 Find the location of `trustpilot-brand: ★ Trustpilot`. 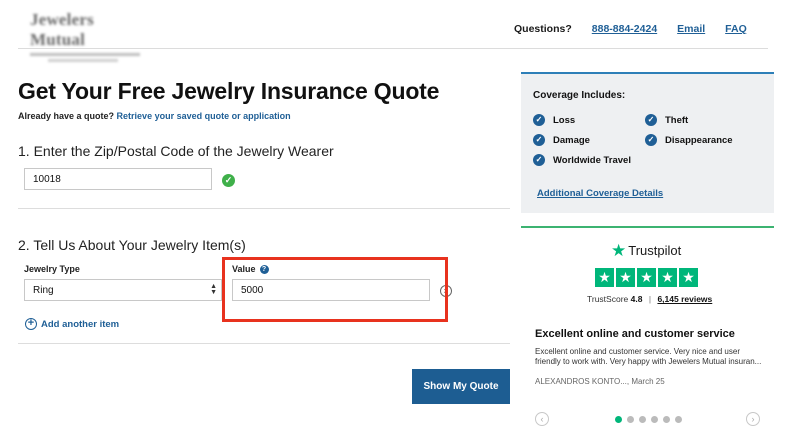

trustpilot-brand: ★ Trustpilot is located at coordinates (646, 250).